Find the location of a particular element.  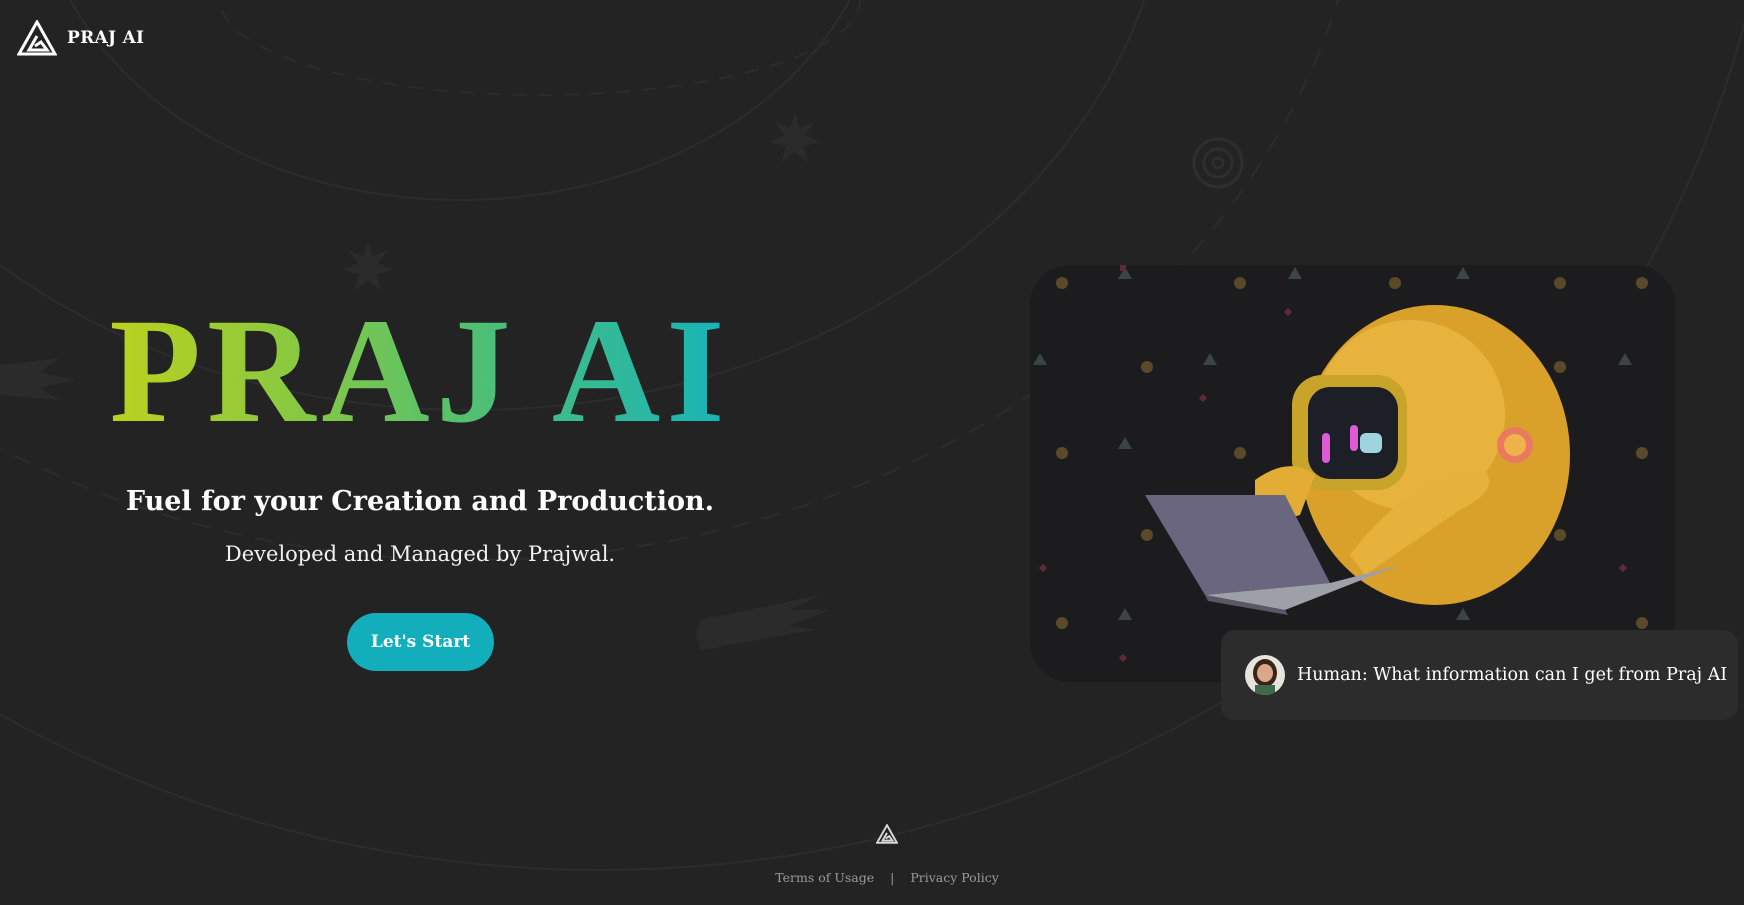

footer-links: Terms of Usage | Privacy Policy is located at coordinates (872, 877).